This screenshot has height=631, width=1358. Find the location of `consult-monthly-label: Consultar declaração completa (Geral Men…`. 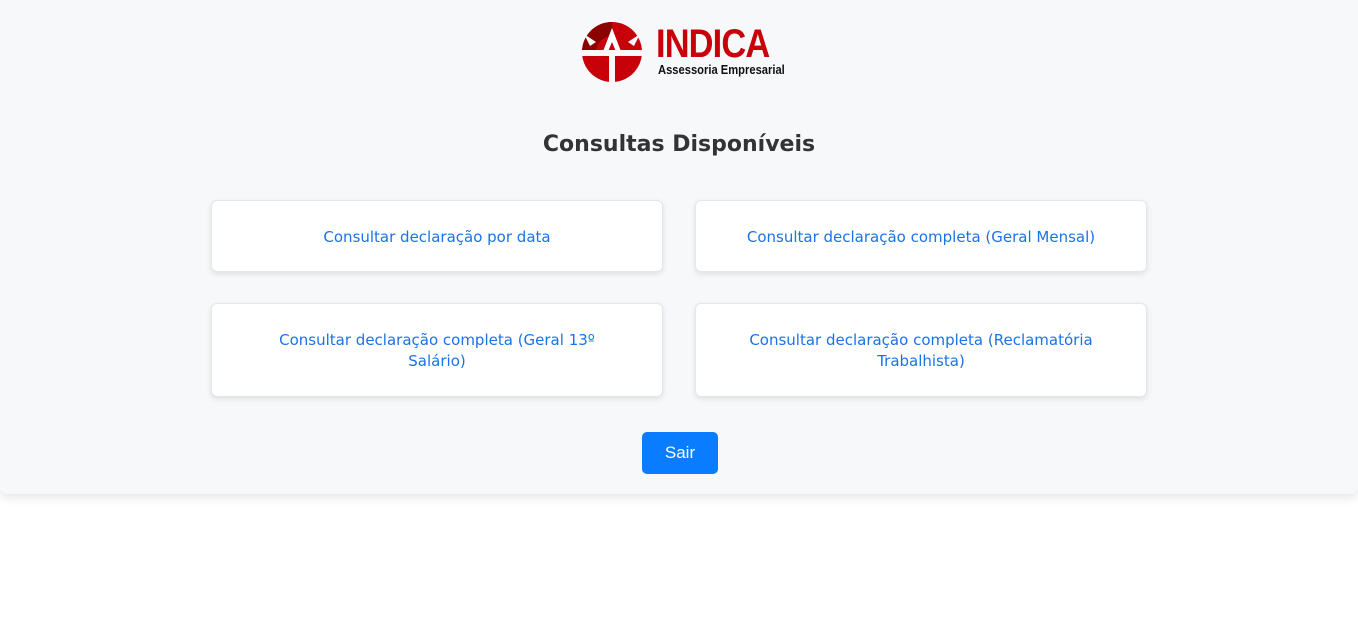

consult-monthly-label: Consultar declaração completa (Geral Men… is located at coordinates (921, 237).